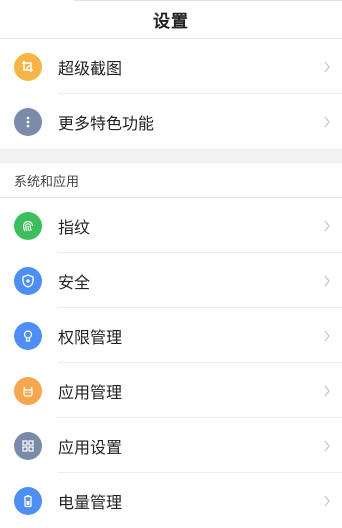 This screenshot has height=528, width=342. What do you see at coordinates (28, 335) in the screenshot?
I see `permission-icon` at bounding box center [28, 335].